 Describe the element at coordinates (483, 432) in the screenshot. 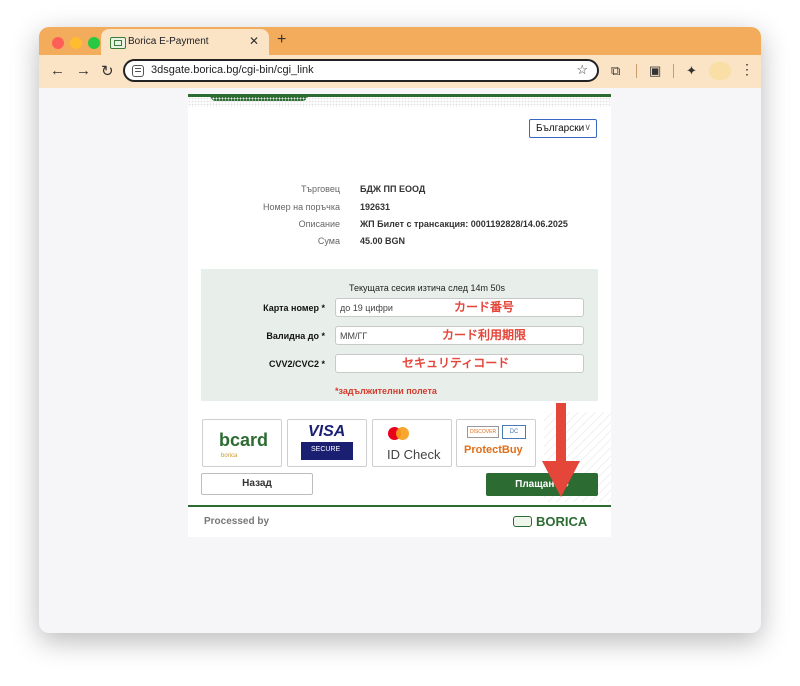

I see `discover-mark: DISCOVER` at that location.